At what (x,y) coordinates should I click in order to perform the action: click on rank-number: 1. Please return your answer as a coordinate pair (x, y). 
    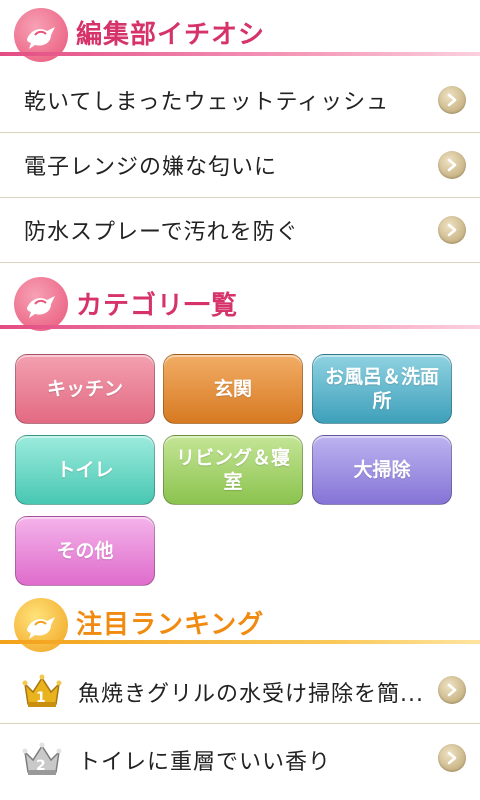
    Looking at the image, I should click on (41, 698).